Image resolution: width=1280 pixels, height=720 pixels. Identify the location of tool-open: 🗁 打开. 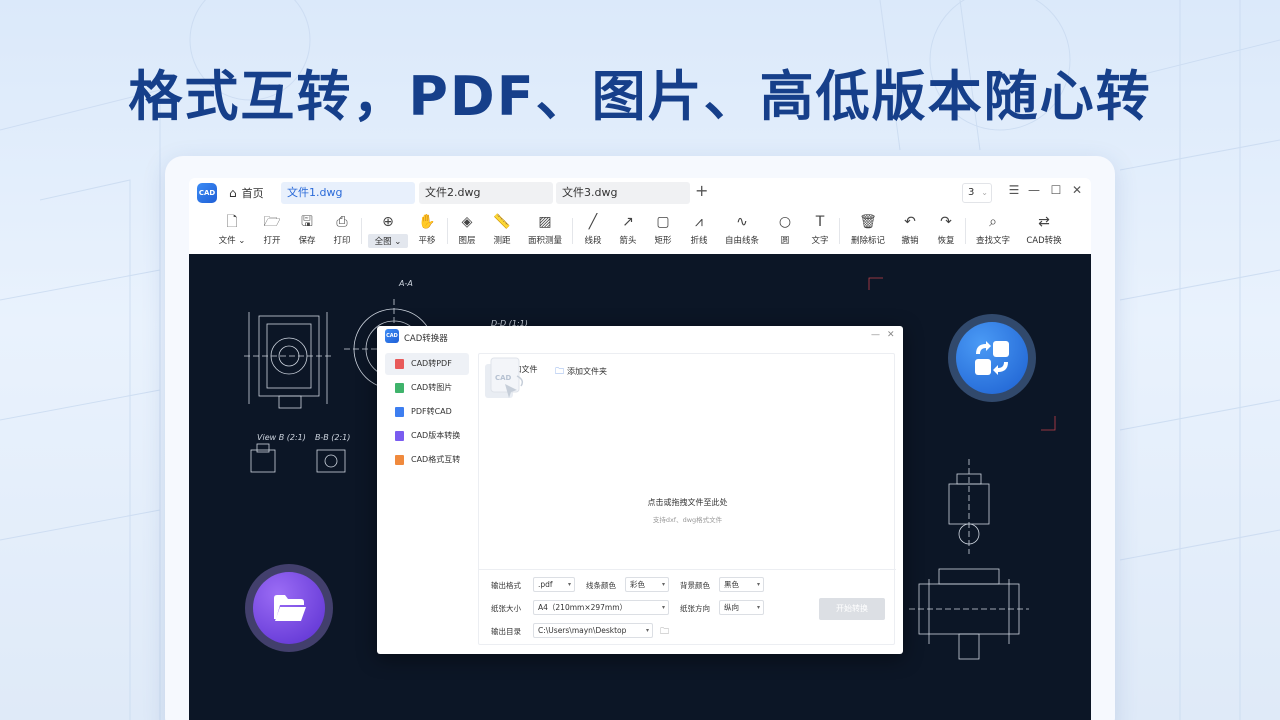
(272, 229).